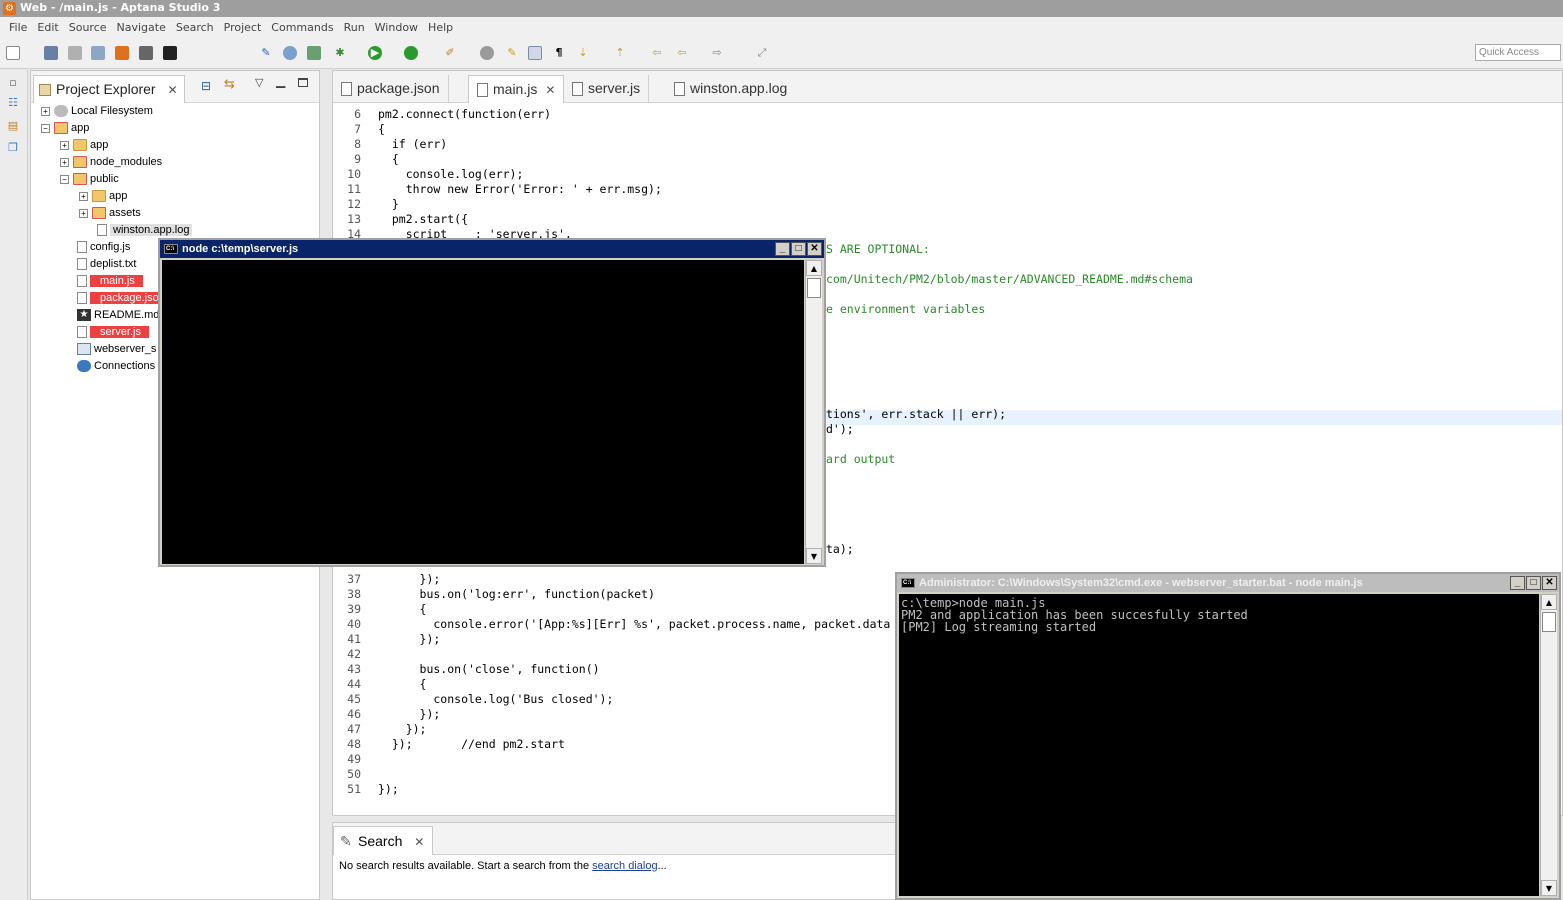 Image resolution: width=1563 pixels, height=900 pixels. Describe the element at coordinates (947, 204) in the screenshot. I see `code-line: 12 }` at that location.